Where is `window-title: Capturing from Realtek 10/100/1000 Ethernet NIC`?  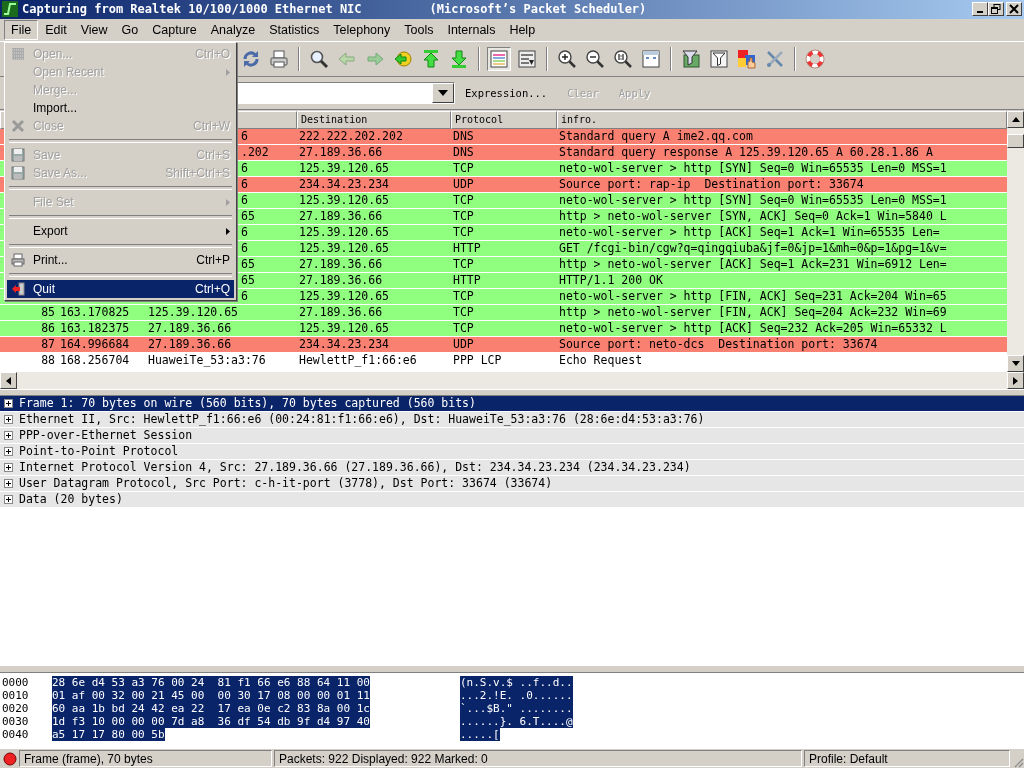
window-title: Capturing from Realtek 10/100/1000 Ethernet NIC is located at coordinates (192, 9).